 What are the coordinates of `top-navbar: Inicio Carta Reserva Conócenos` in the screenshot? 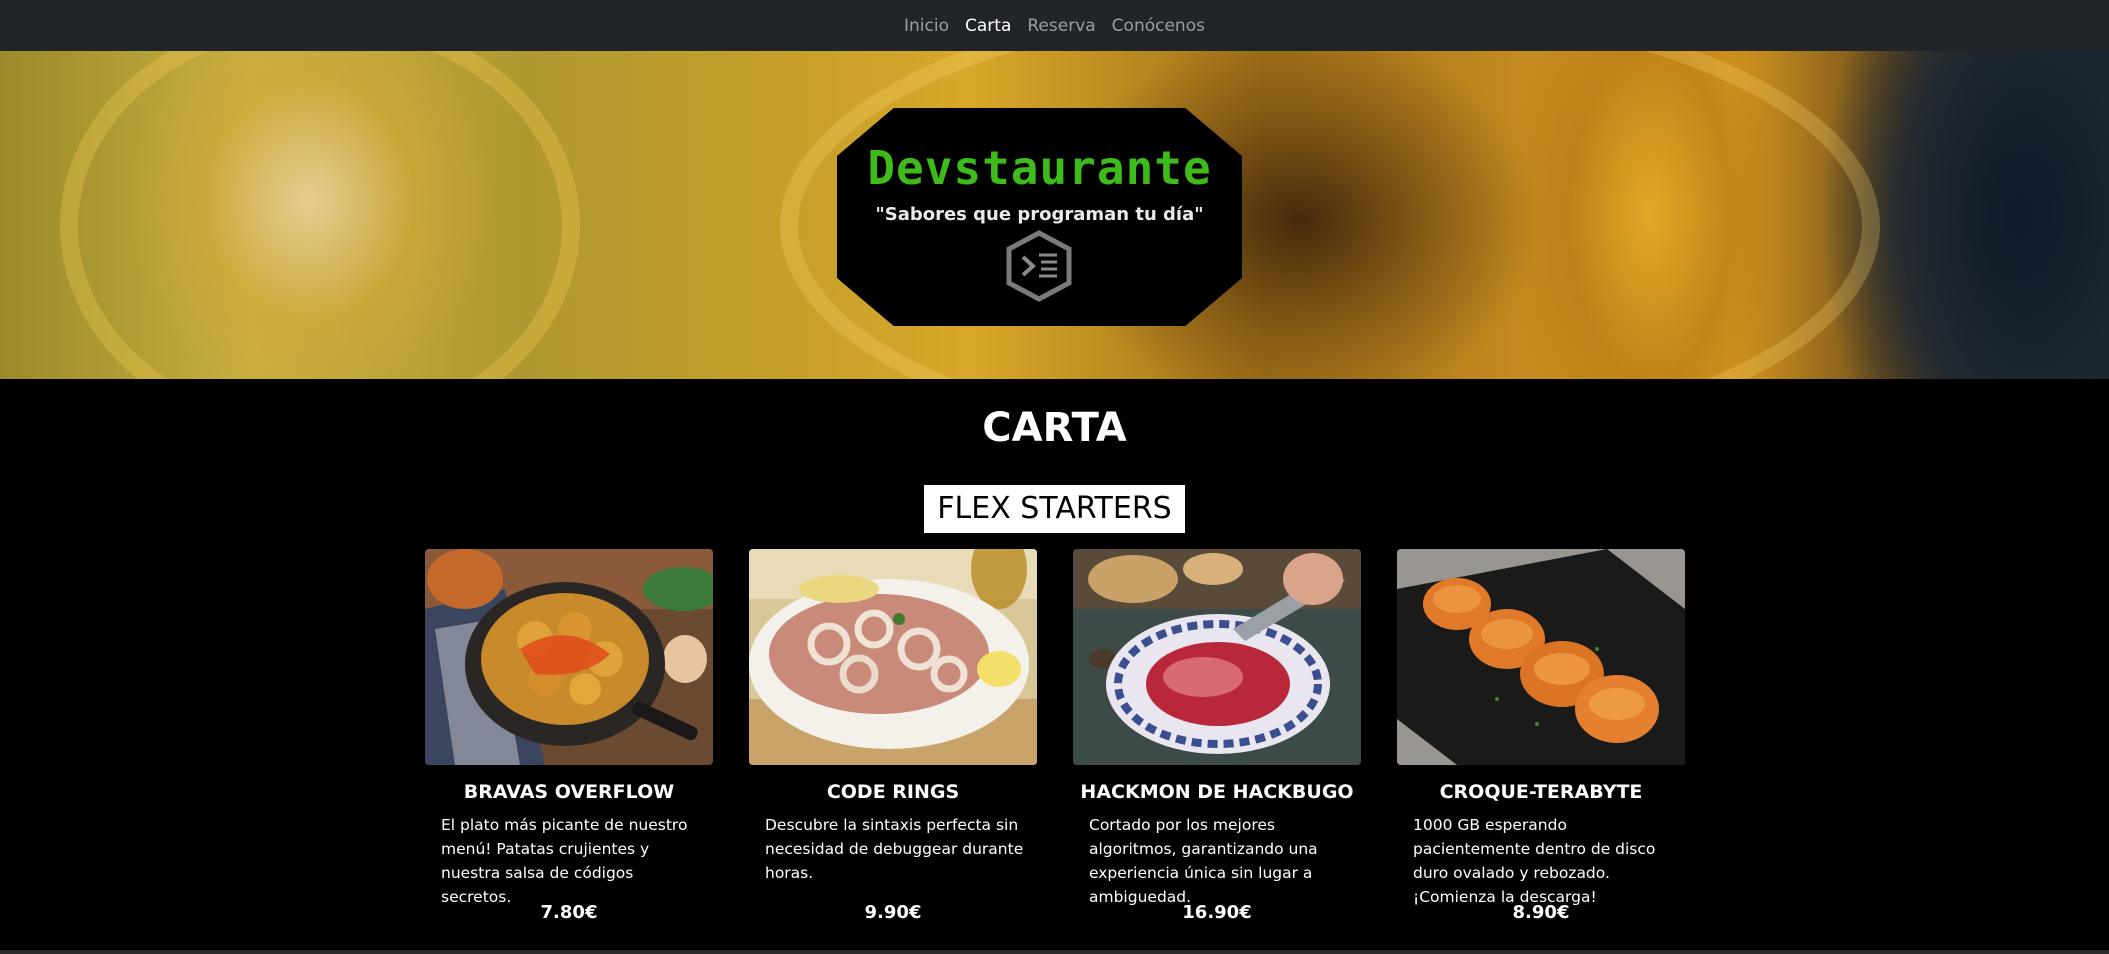 It's located at (1054, 25).